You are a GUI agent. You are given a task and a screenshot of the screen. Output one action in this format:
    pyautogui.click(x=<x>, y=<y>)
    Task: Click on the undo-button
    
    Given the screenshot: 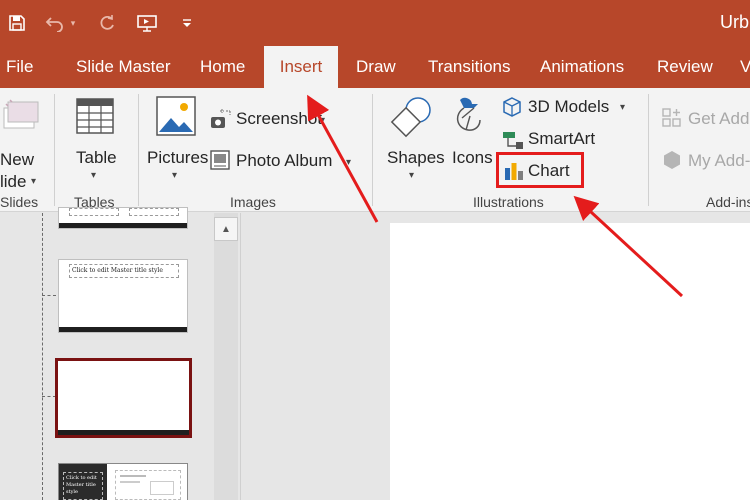 What is the action you would take?
    pyautogui.click(x=55, y=23)
    